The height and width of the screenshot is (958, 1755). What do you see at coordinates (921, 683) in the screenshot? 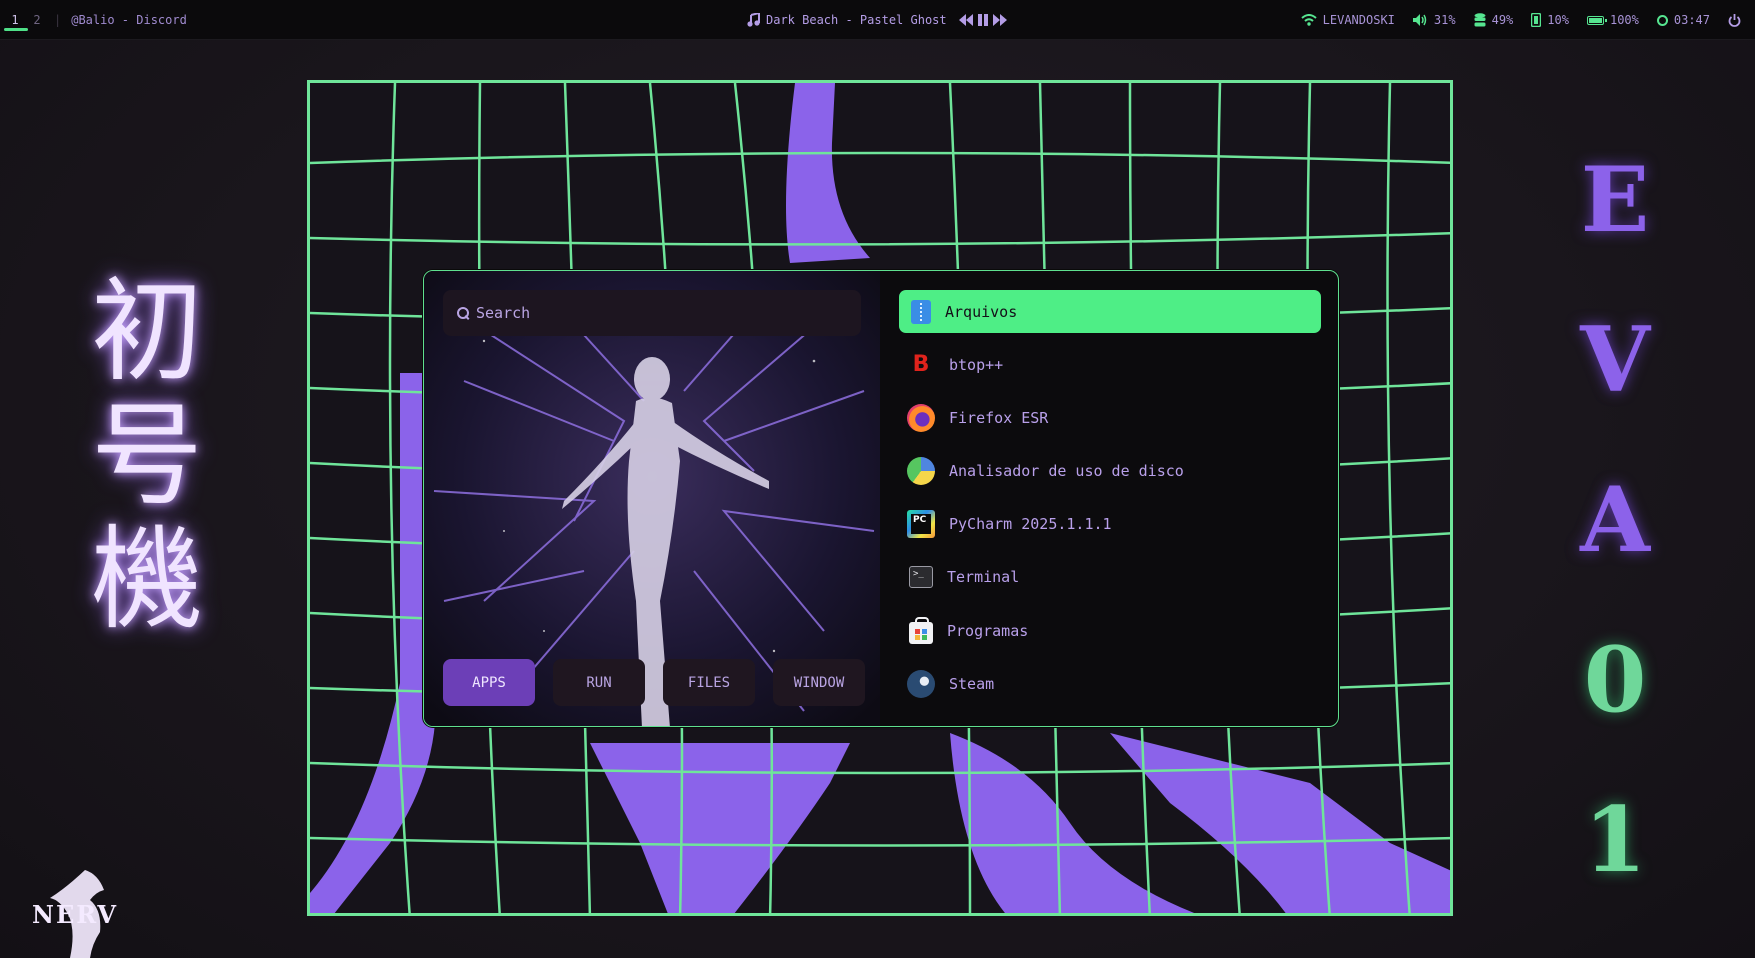
I see `steam-icon` at bounding box center [921, 683].